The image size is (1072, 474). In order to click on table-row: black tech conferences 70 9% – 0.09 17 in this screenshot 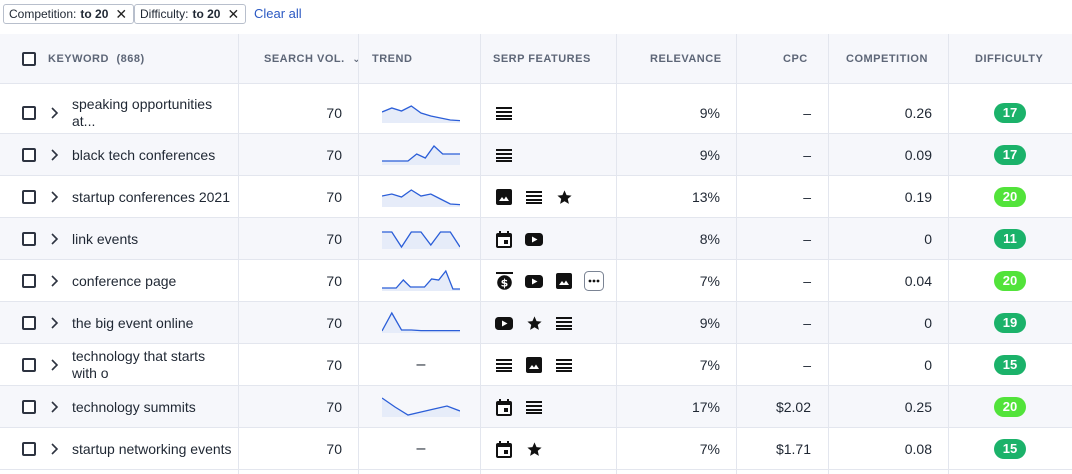, I will do `click(536, 155)`.